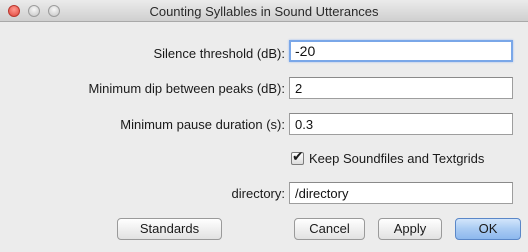 The width and height of the screenshot is (528, 252). I want to click on silence-threshold-input, so click(401, 51).